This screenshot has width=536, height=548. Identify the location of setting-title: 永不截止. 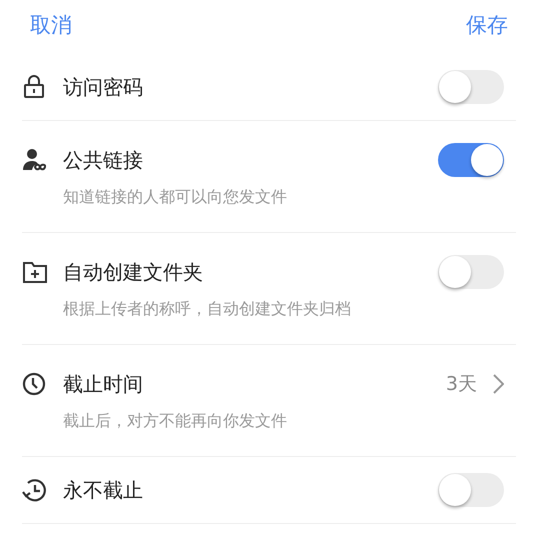
(103, 490).